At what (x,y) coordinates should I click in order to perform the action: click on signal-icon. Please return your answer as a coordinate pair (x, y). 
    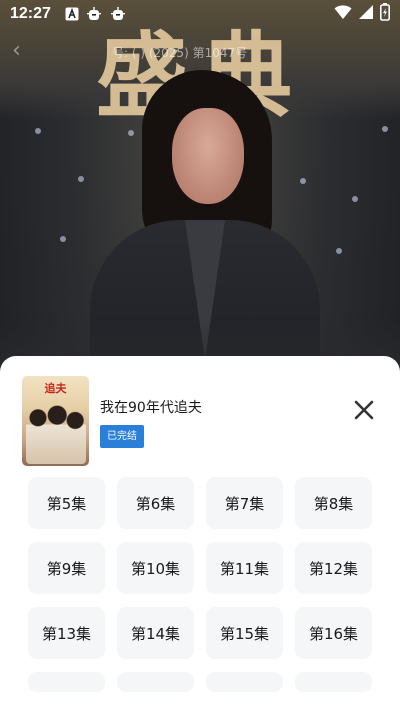
    Looking at the image, I should click on (366, 14).